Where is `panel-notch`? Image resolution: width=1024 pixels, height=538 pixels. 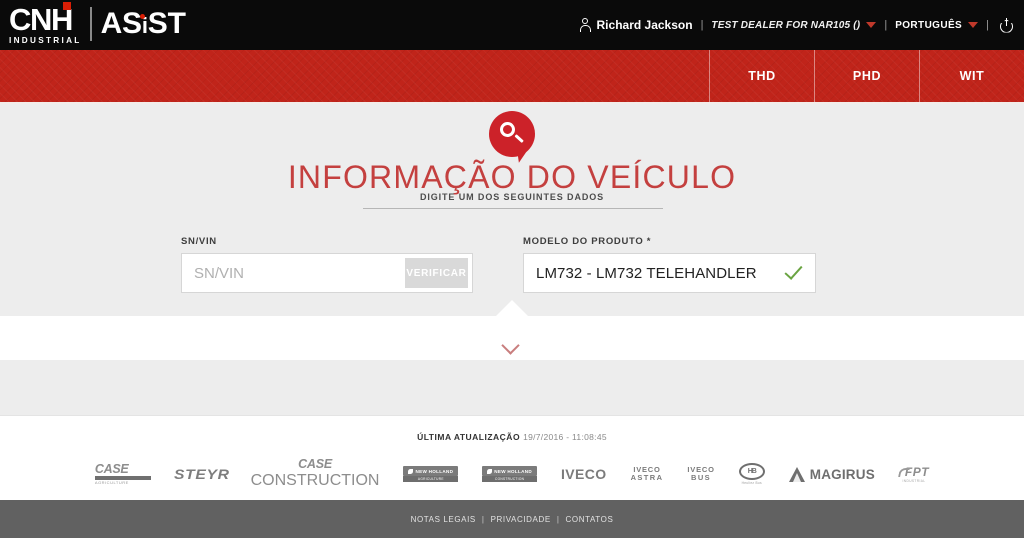
panel-notch is located at coordinates (512, 308).